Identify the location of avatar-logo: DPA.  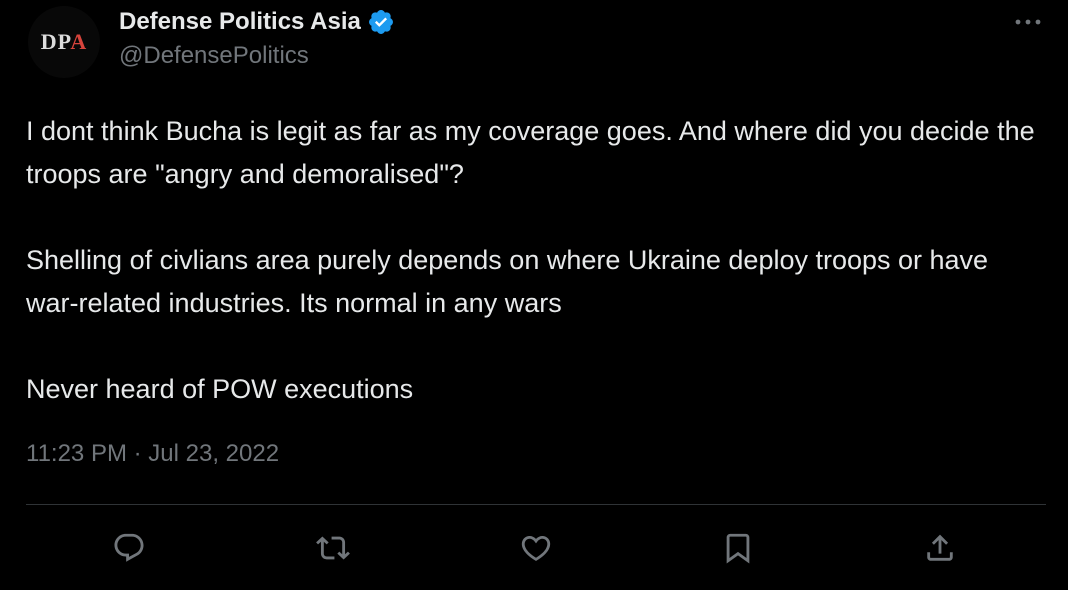
(64, 41).